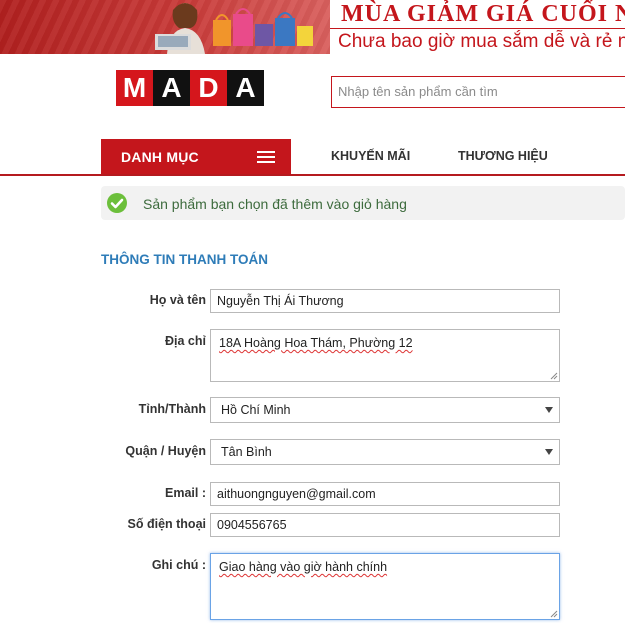  I want to click on site-logo: M A D A, so click(190, 88).